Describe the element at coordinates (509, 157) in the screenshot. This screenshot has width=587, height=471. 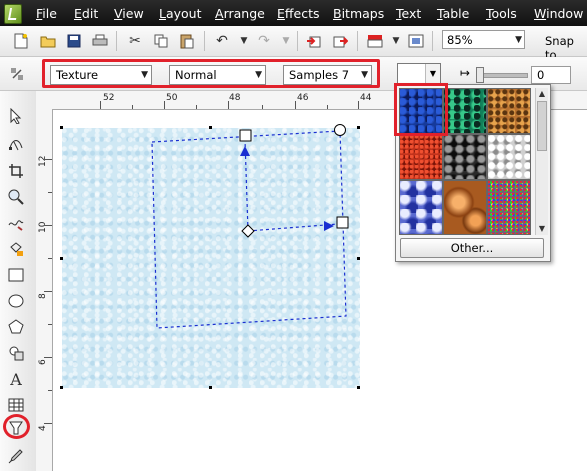
I see `texture-swatch-white-gray-stucco` at that location.